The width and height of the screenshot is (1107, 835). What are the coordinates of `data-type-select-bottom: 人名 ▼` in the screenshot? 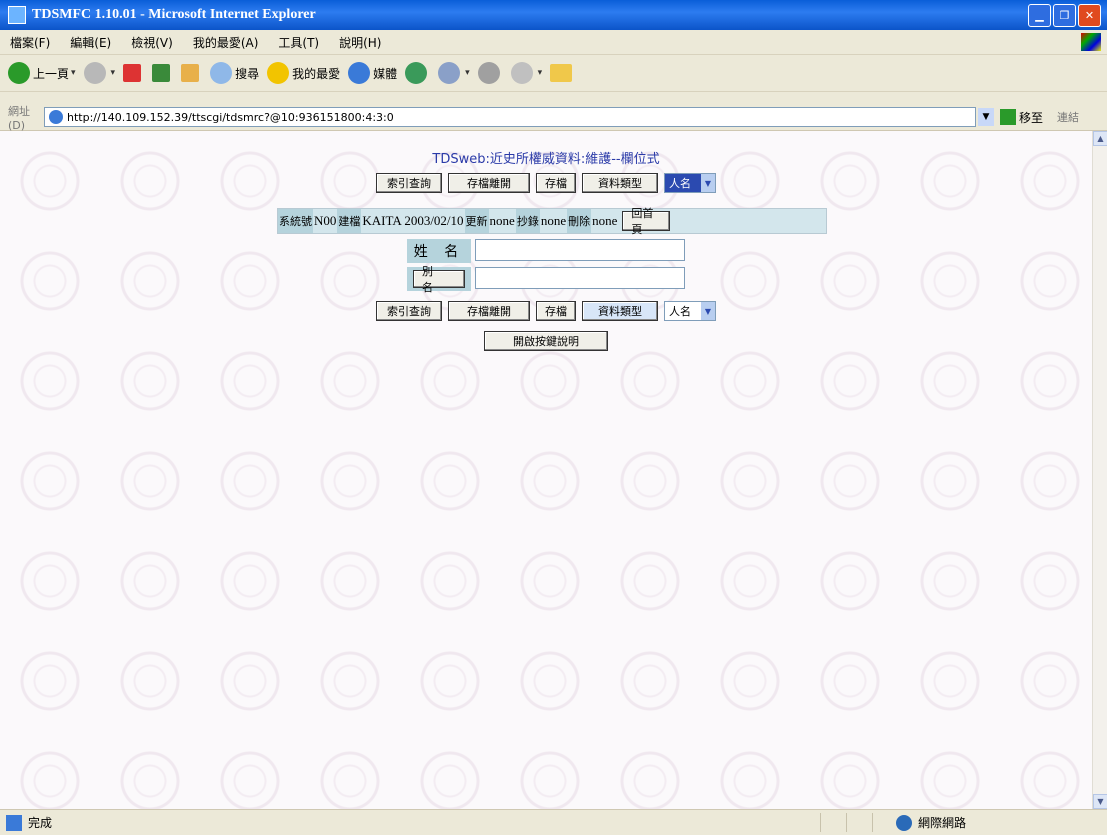 It's located at (690, 311).